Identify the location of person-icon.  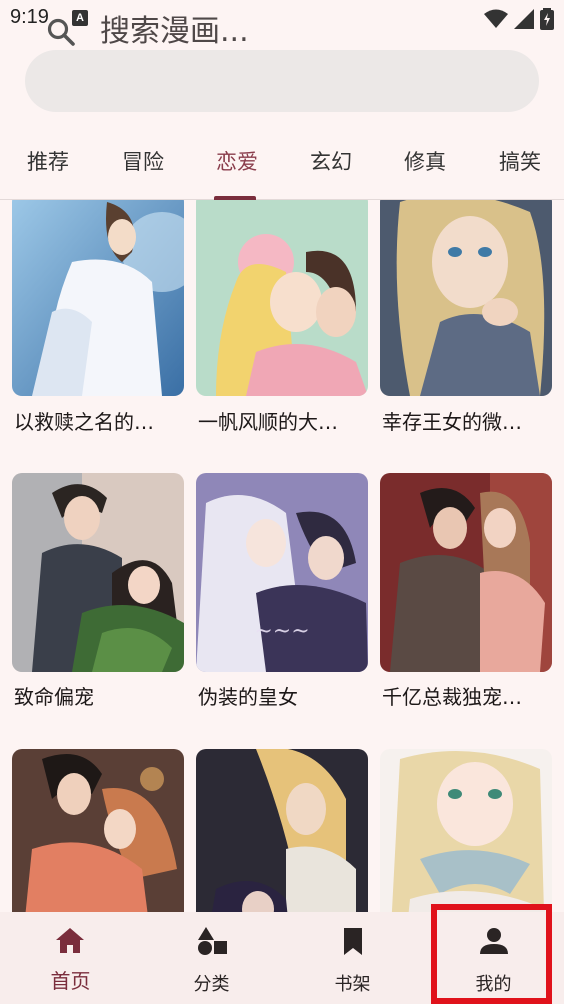
(494, 941).